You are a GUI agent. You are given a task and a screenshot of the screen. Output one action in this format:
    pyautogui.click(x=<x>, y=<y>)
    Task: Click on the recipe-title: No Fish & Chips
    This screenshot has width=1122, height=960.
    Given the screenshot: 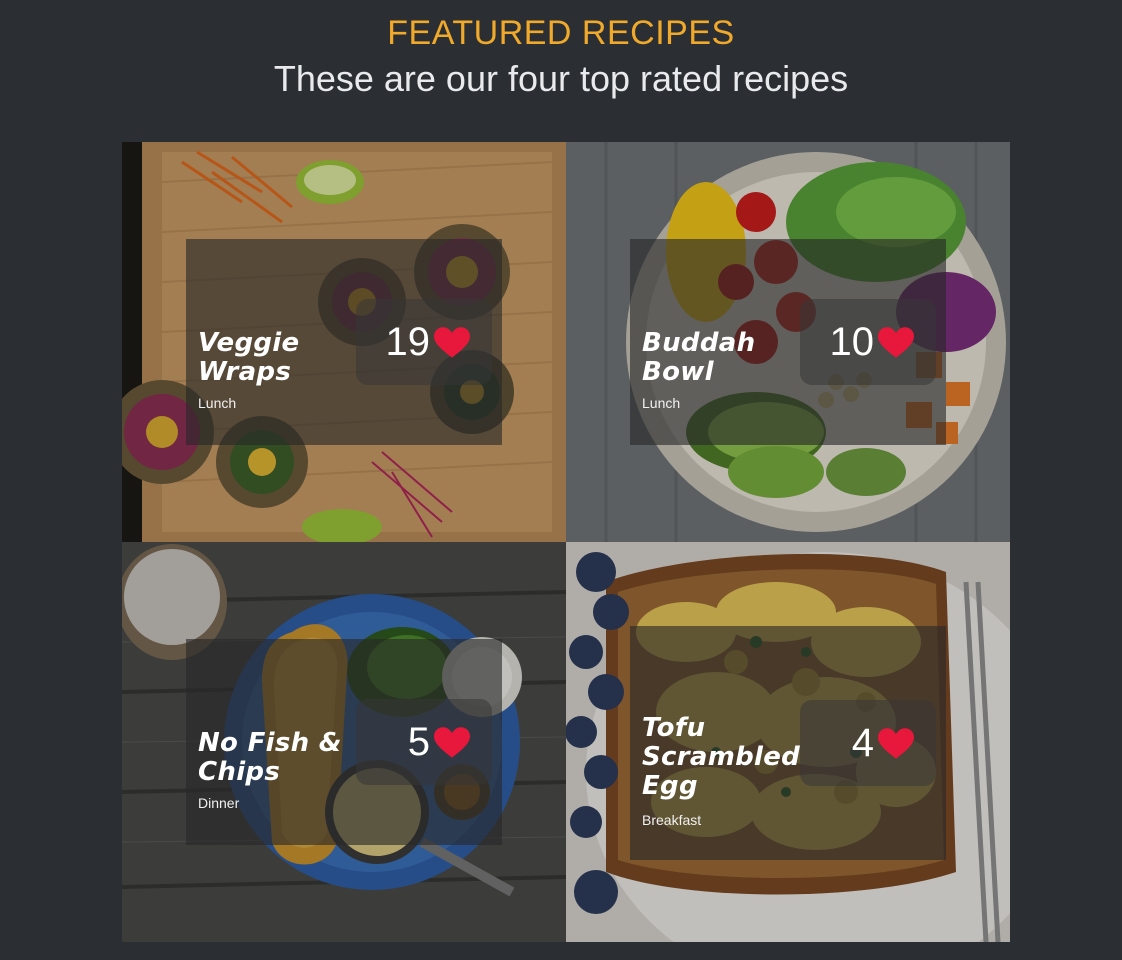 What is the action you would take?
    pyautogui.click(x=270, y=757)
    